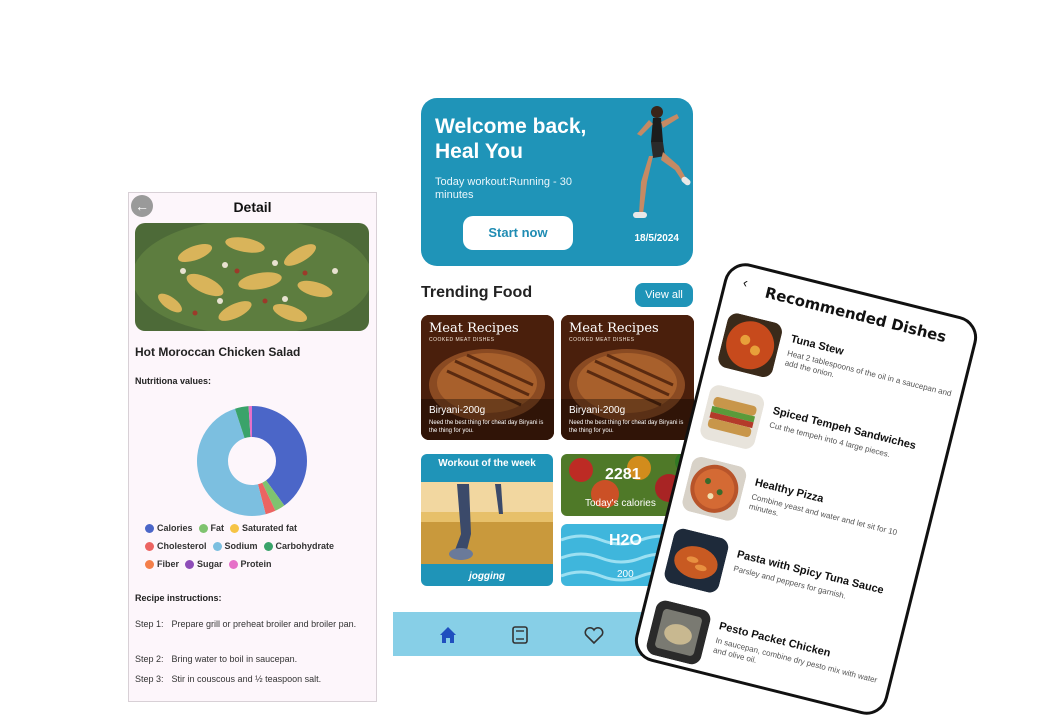 The width and height of the screenshot is (1048, 720). What do you see at coordinates (518, 233) in the screenshot?
I see `start-now-button: Start now` at bounding box center [518, 233].